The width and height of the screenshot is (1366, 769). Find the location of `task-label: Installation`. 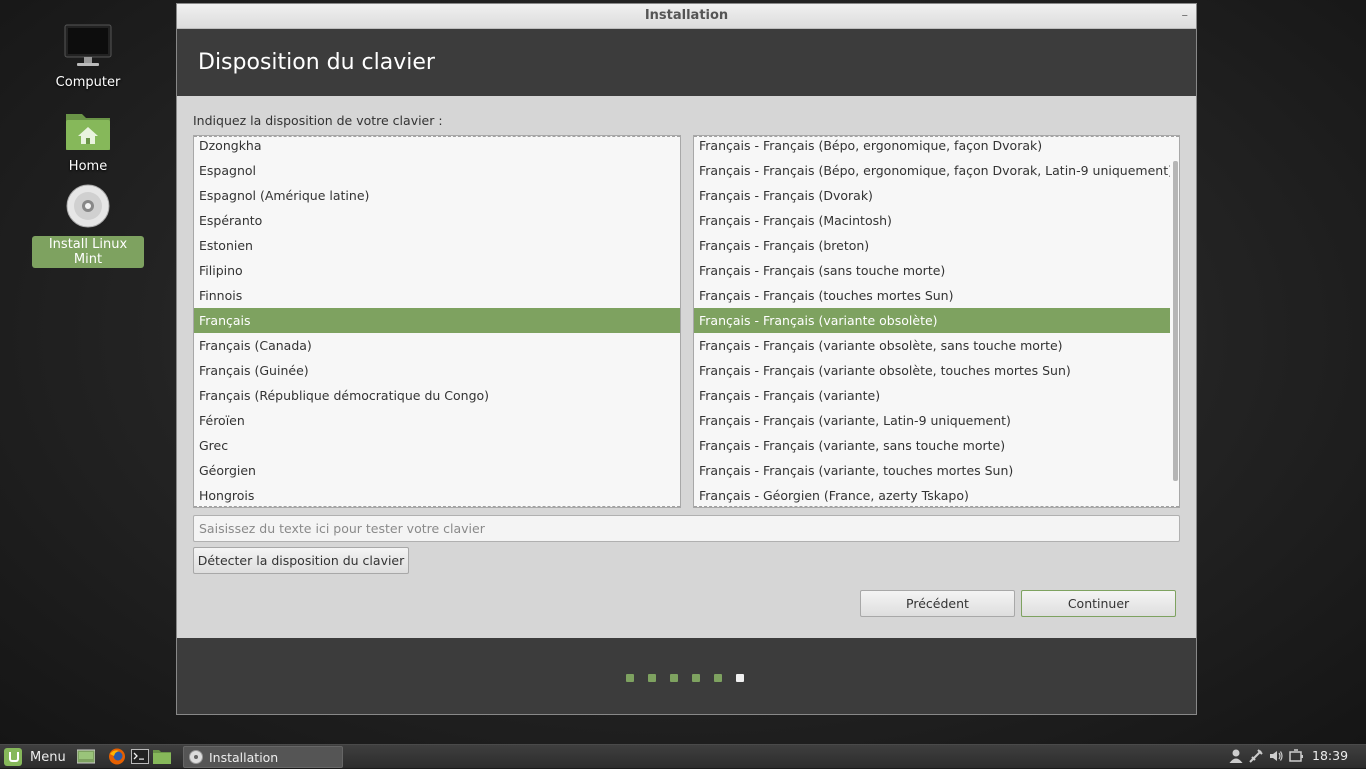

task-label: Installation is located at coordinates (244, 757).